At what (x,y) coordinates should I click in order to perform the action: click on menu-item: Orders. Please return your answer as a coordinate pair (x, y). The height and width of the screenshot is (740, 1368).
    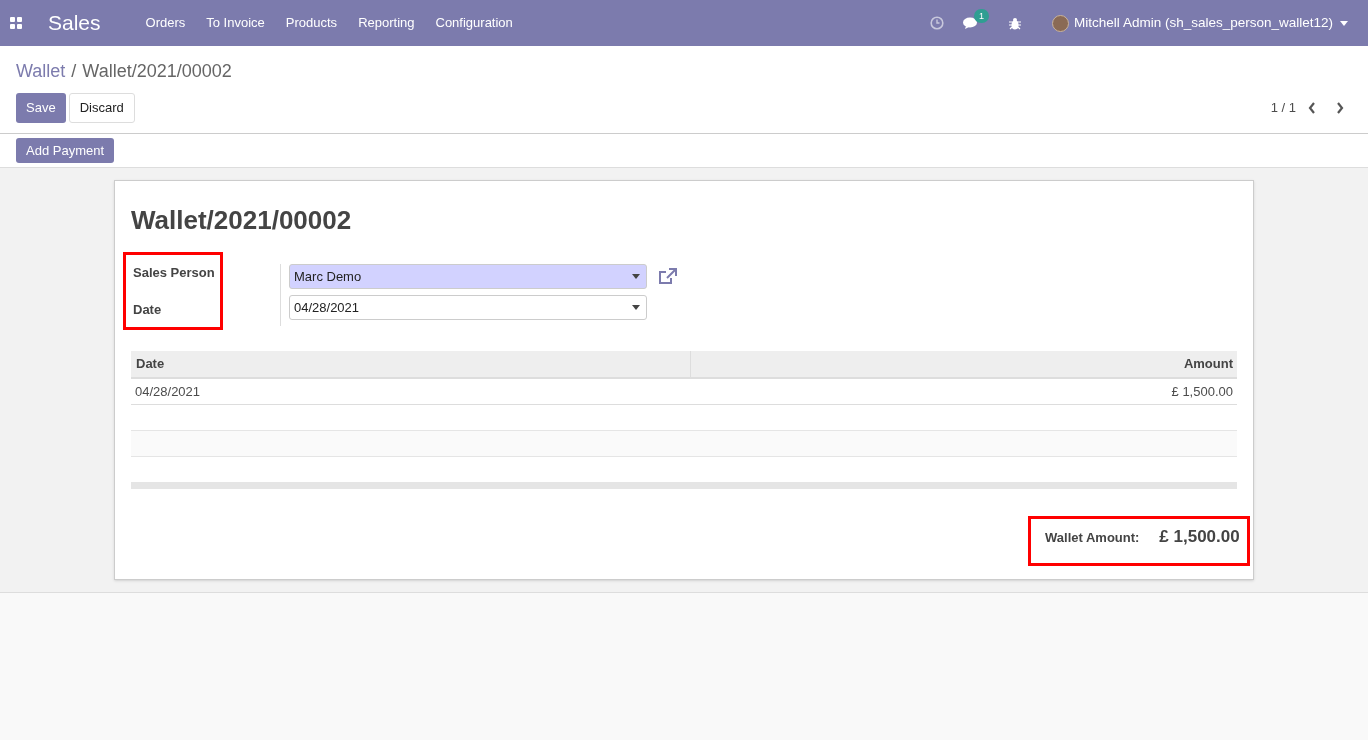
    Looking at the image, I should click on (165, 23).